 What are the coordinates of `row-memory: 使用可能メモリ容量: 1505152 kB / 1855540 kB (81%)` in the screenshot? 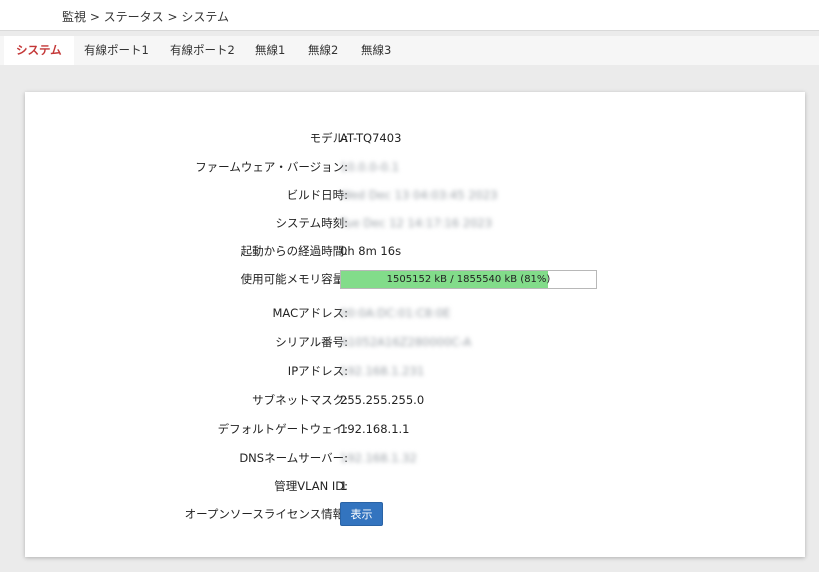 It's located at (415, 279).